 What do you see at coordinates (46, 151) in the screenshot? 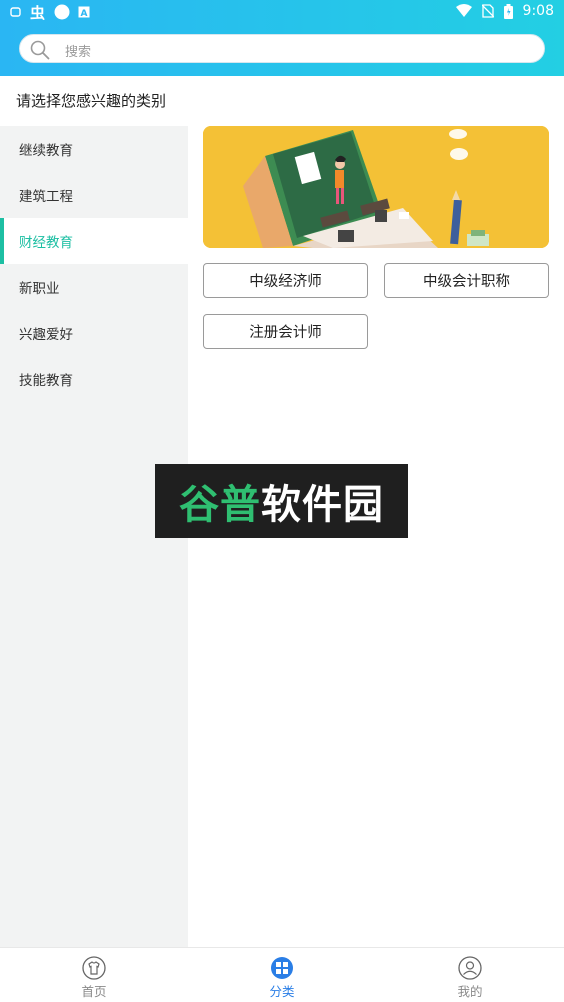
I see `sidebar-item-label: 继续教育` at bounding box center [46, 151].